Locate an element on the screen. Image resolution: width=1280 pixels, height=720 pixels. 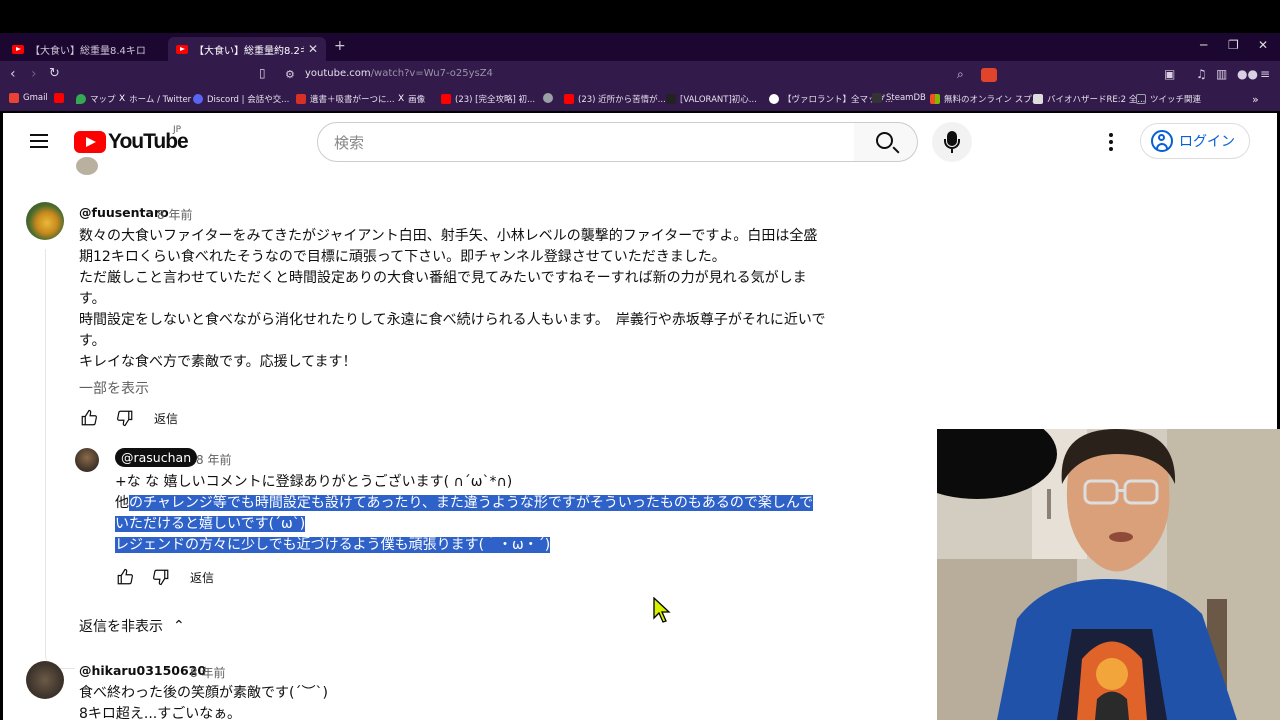
show-less-button: 一部を表示 is located at coordinates (114, 388).